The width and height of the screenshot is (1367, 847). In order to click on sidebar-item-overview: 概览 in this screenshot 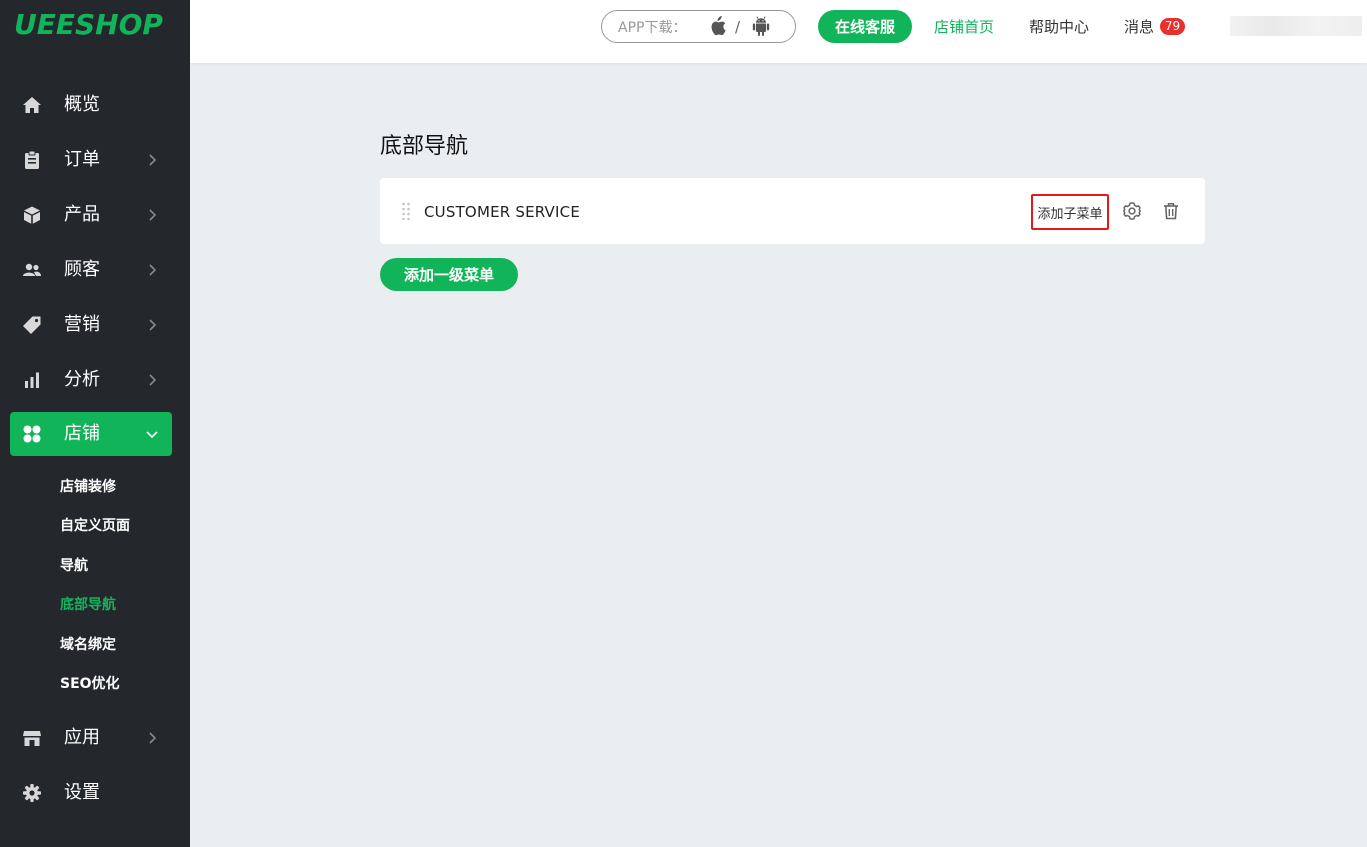, I will do `click(91, 105)`.